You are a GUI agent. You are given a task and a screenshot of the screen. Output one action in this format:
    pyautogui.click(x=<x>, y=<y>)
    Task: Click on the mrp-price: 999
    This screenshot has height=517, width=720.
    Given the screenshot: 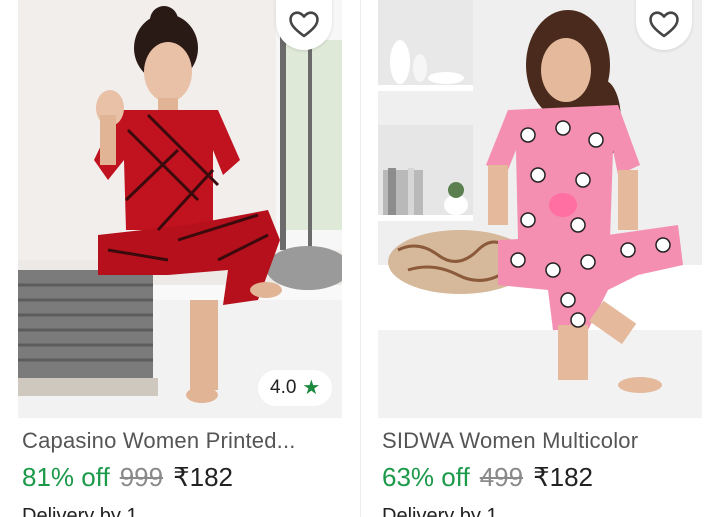 What is the action you would take?
    pyautogui.click(x=141, y=477)
    